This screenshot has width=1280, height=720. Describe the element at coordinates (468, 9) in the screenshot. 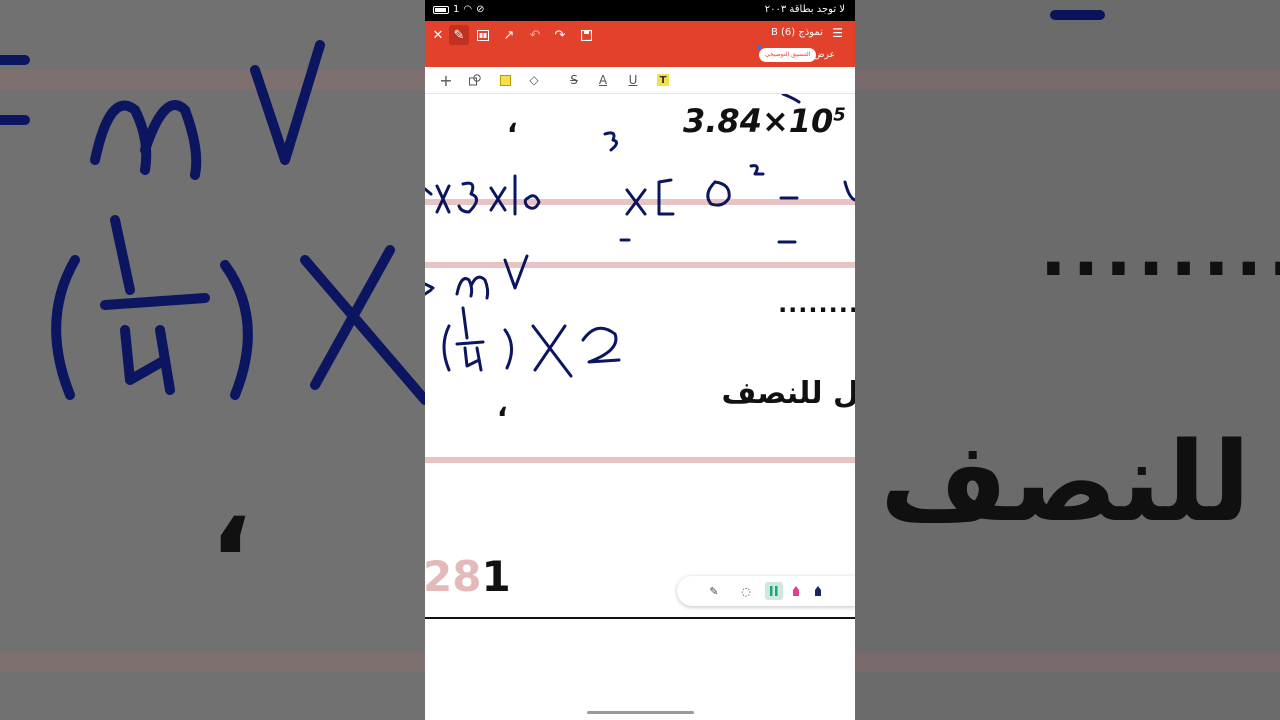

I see `wifi-icon: ◠` at that location.